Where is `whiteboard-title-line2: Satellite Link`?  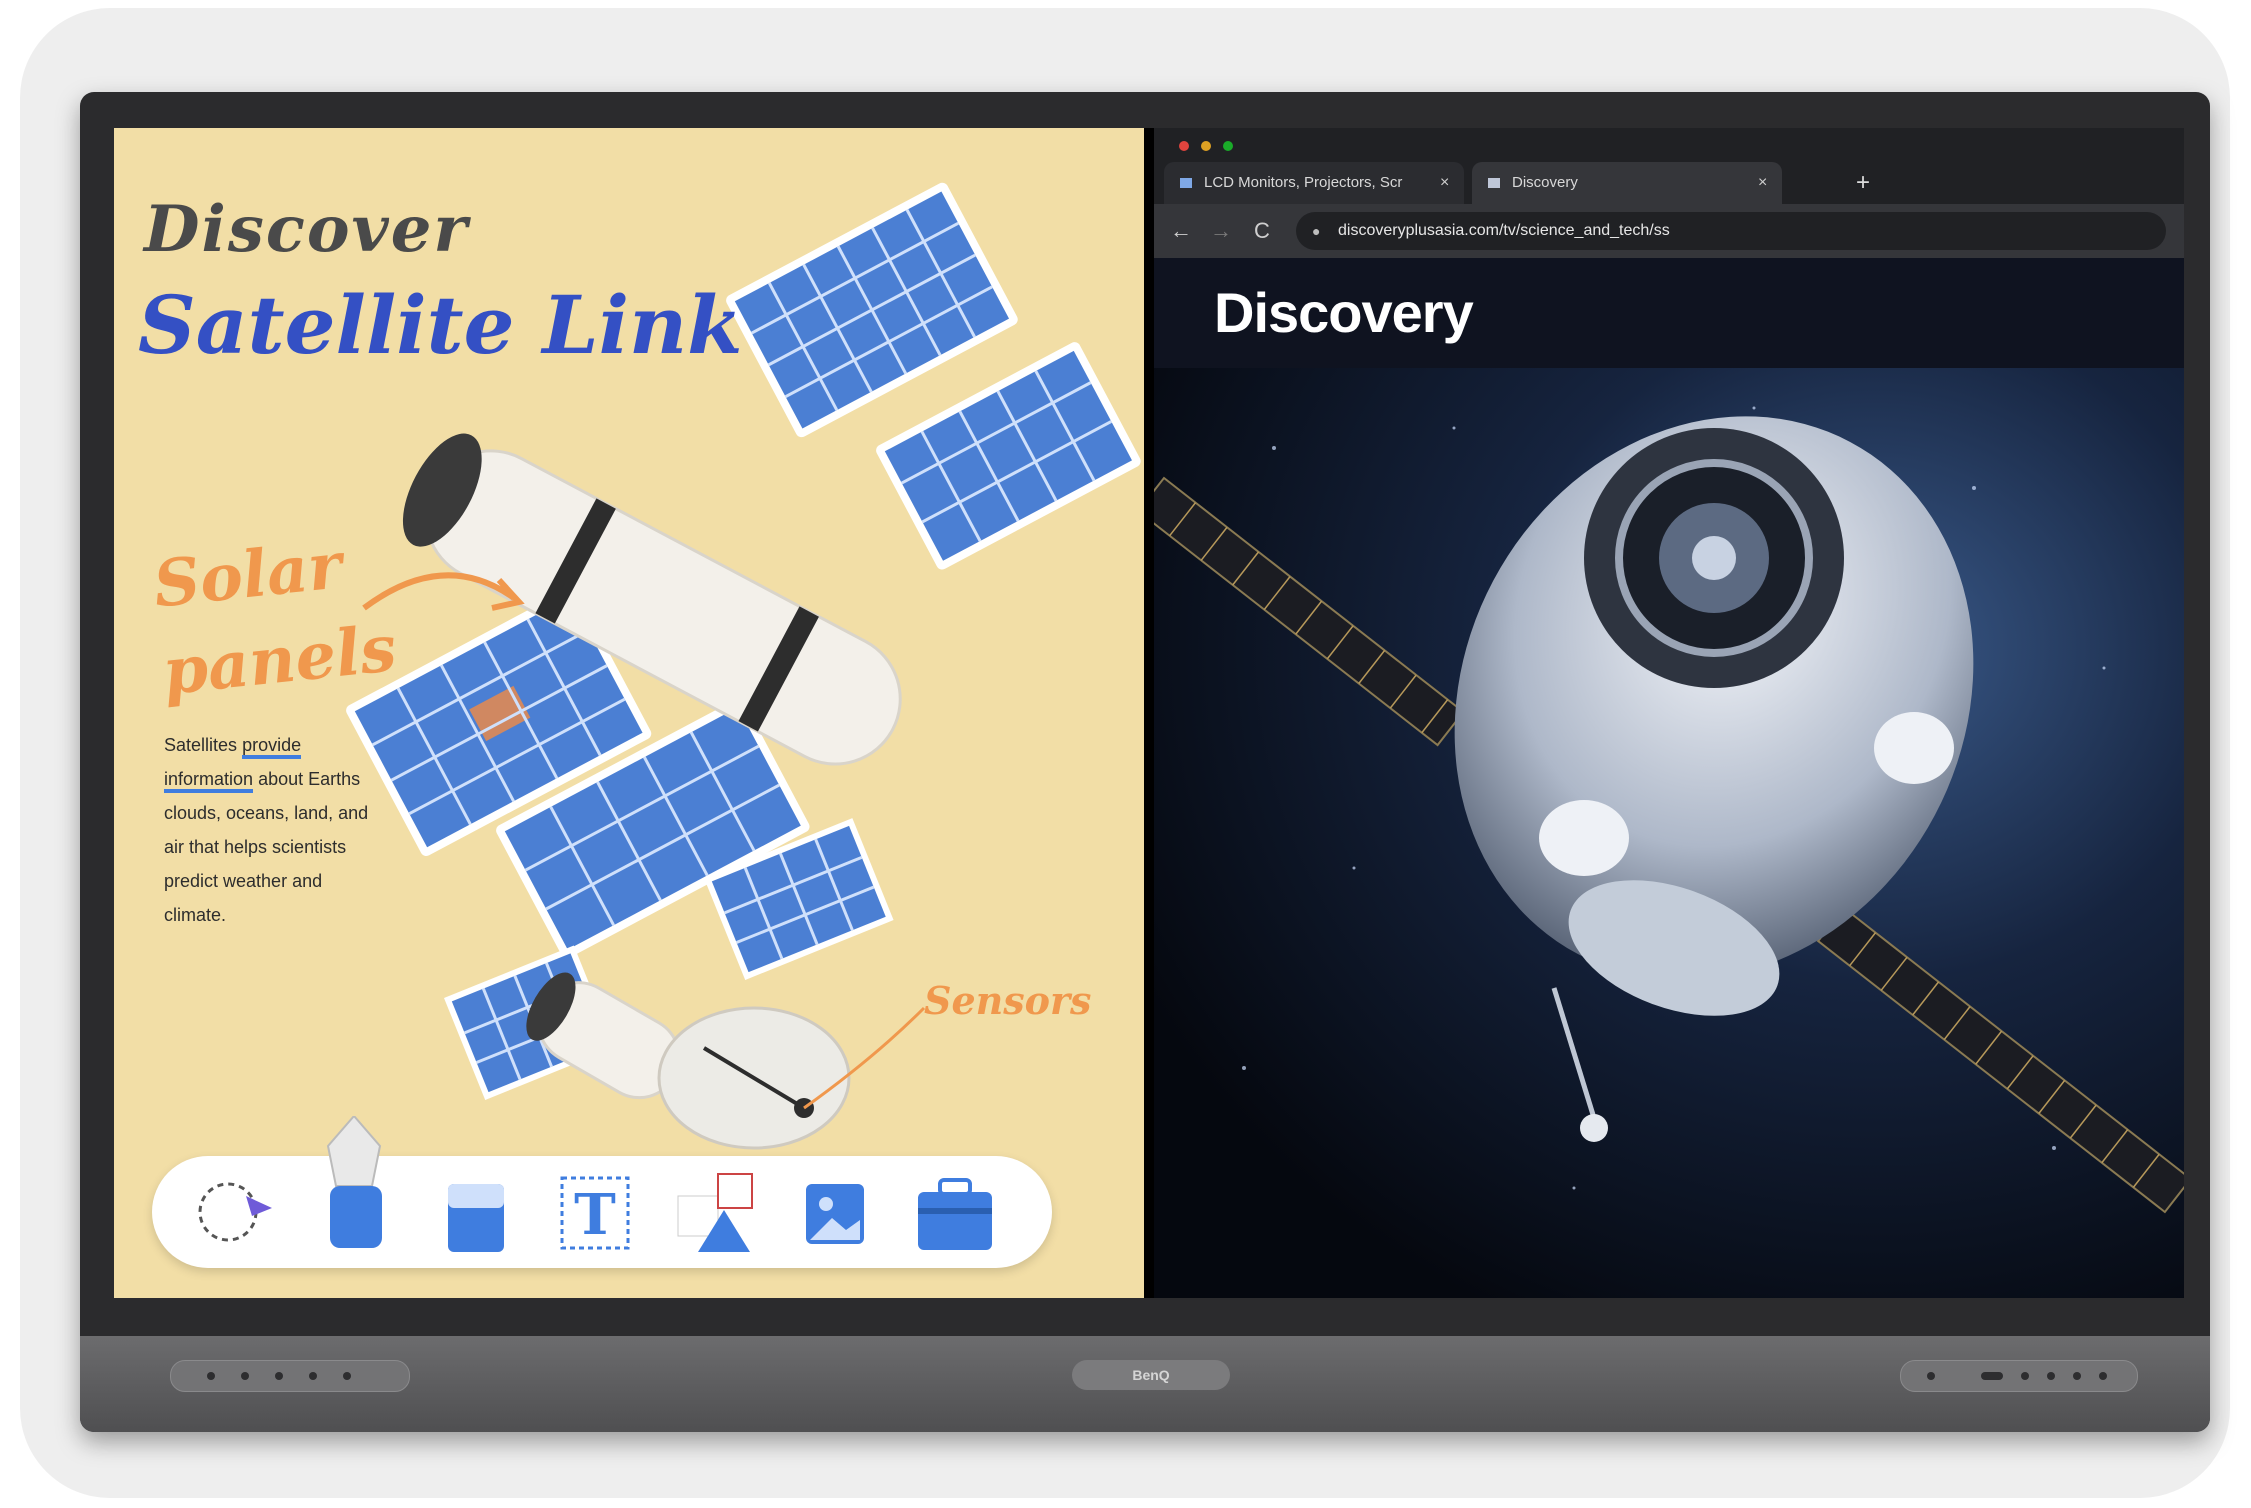 whiteboard-title-line2: Satellite Link is located at coordinates (440, 325).